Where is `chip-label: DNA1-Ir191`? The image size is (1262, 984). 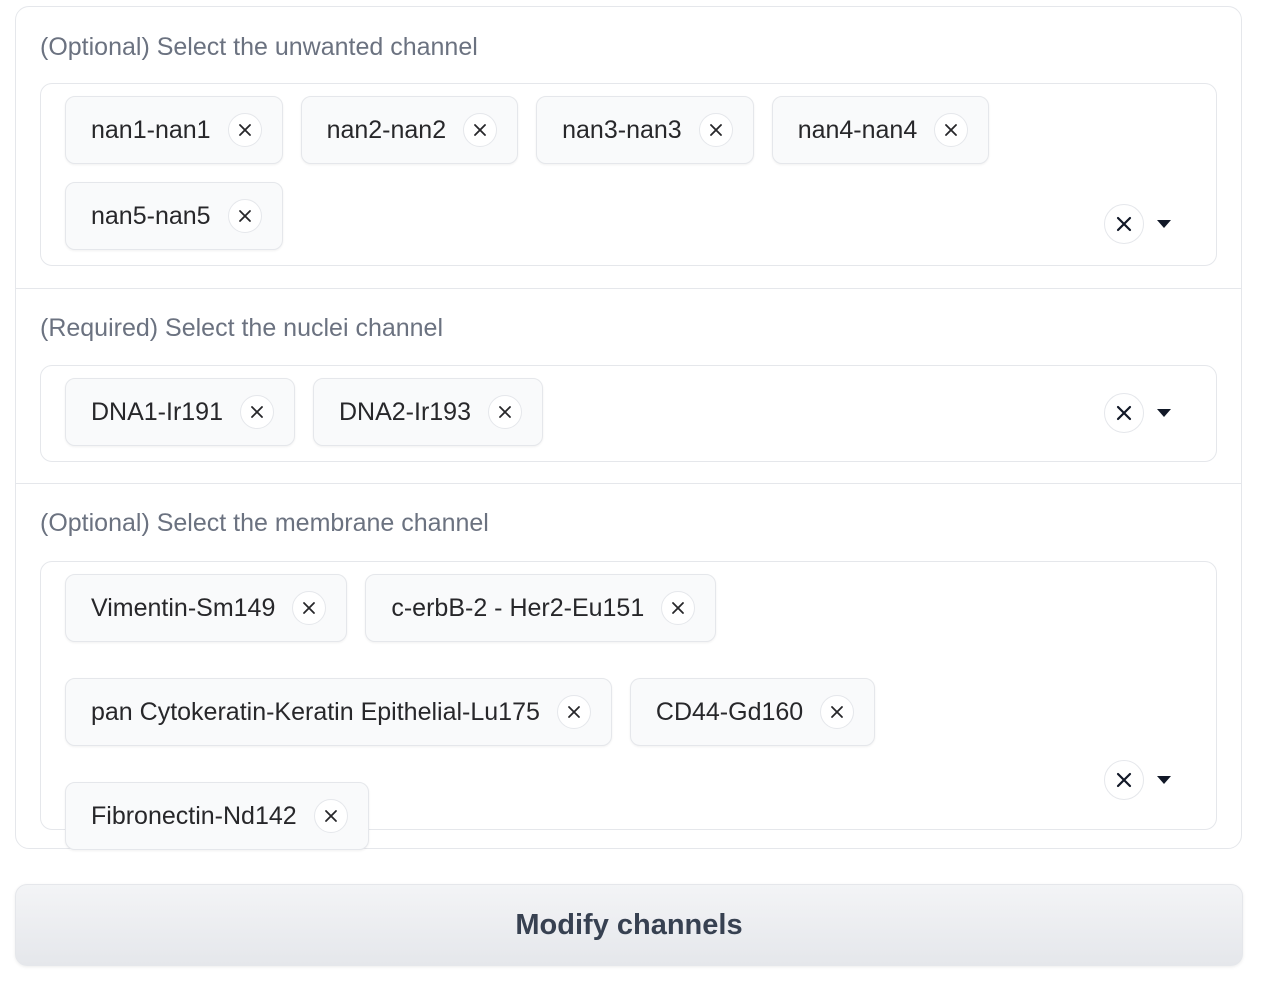
chip-label: DNA1-Ir191 is located at coordinates (157, 411).